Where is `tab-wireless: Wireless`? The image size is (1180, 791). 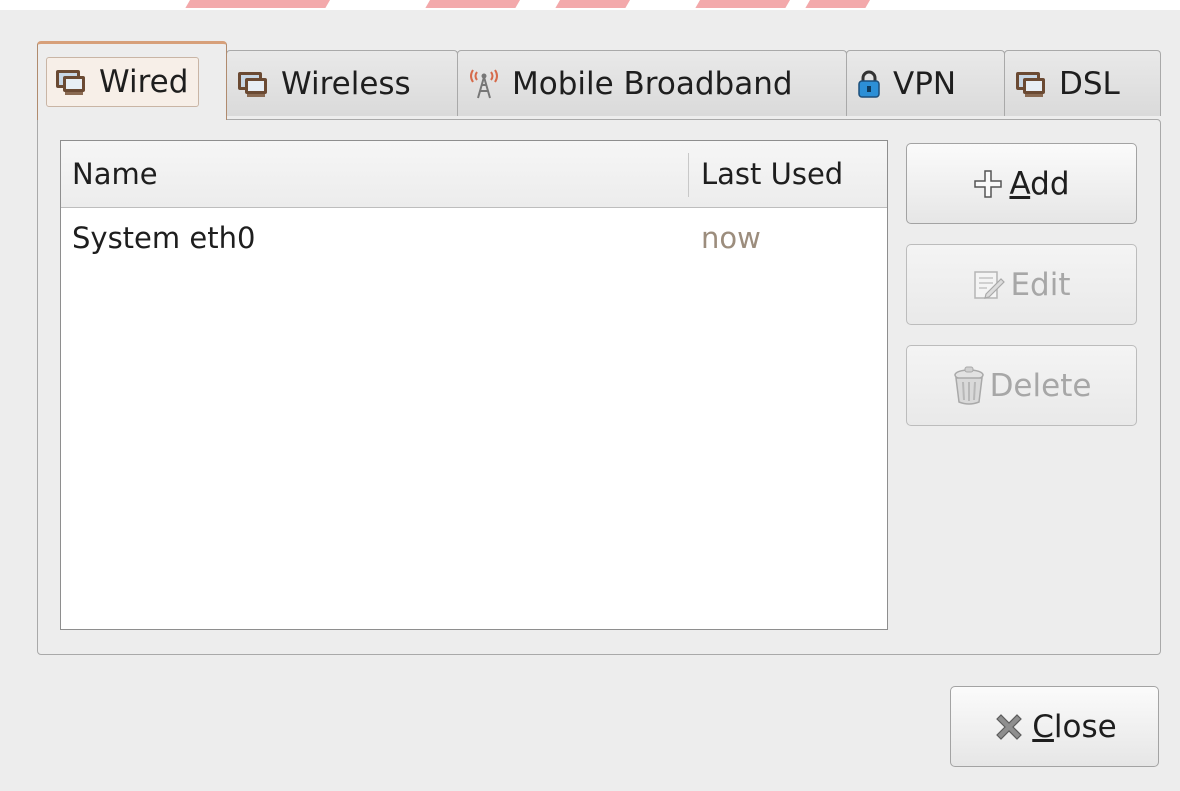 tab-wireless: Wireless is located at coordinates (342, 83).